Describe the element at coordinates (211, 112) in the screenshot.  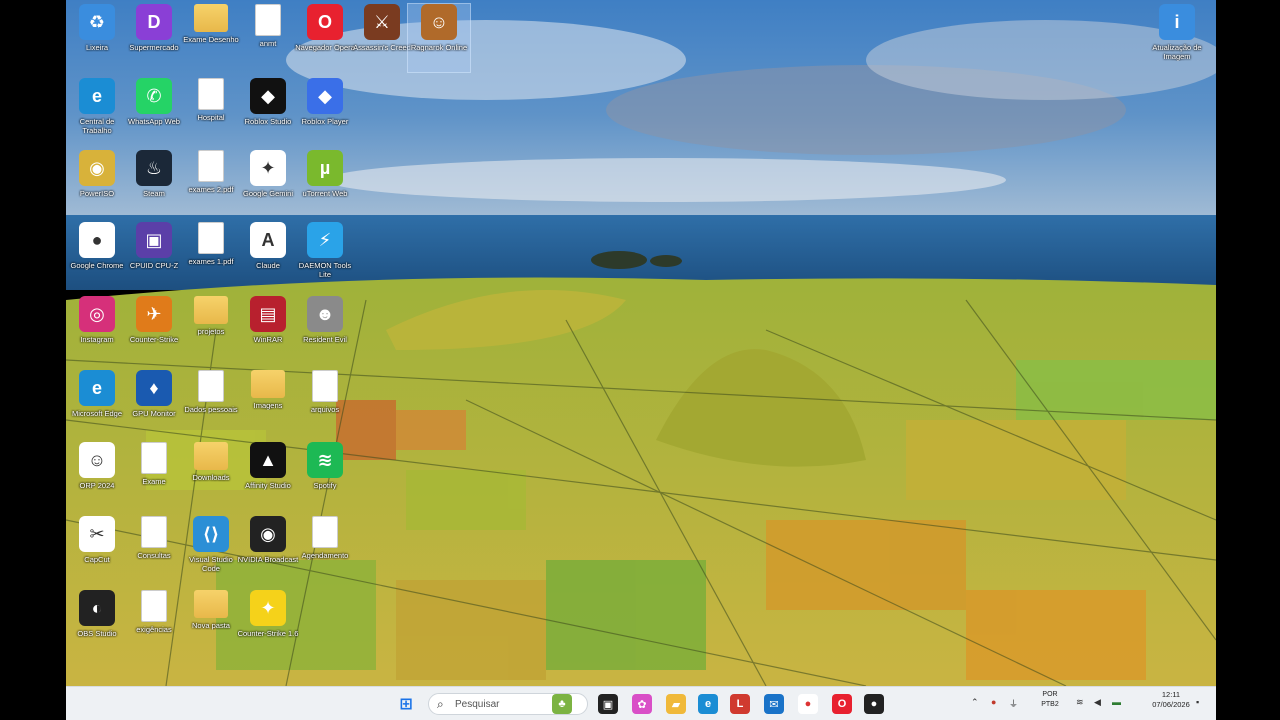
I see `desktop-icon-doc2: Hospital` at that location.